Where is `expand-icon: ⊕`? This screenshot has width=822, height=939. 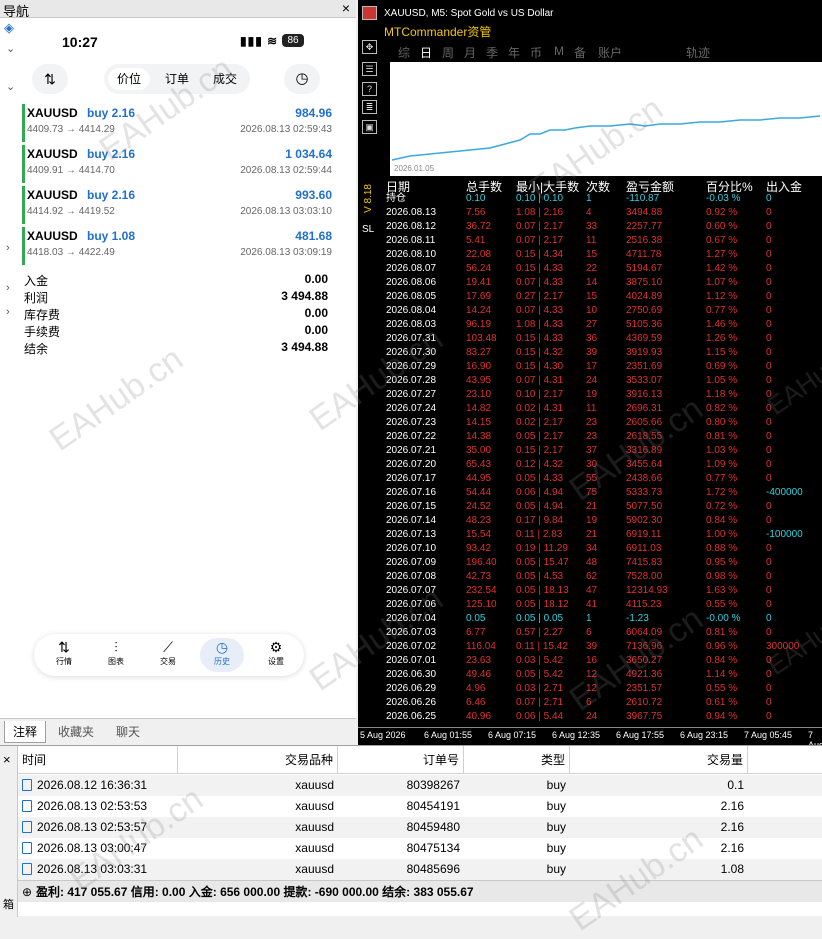 expand-icon: ⊕ is located at coordinates (27, 892).